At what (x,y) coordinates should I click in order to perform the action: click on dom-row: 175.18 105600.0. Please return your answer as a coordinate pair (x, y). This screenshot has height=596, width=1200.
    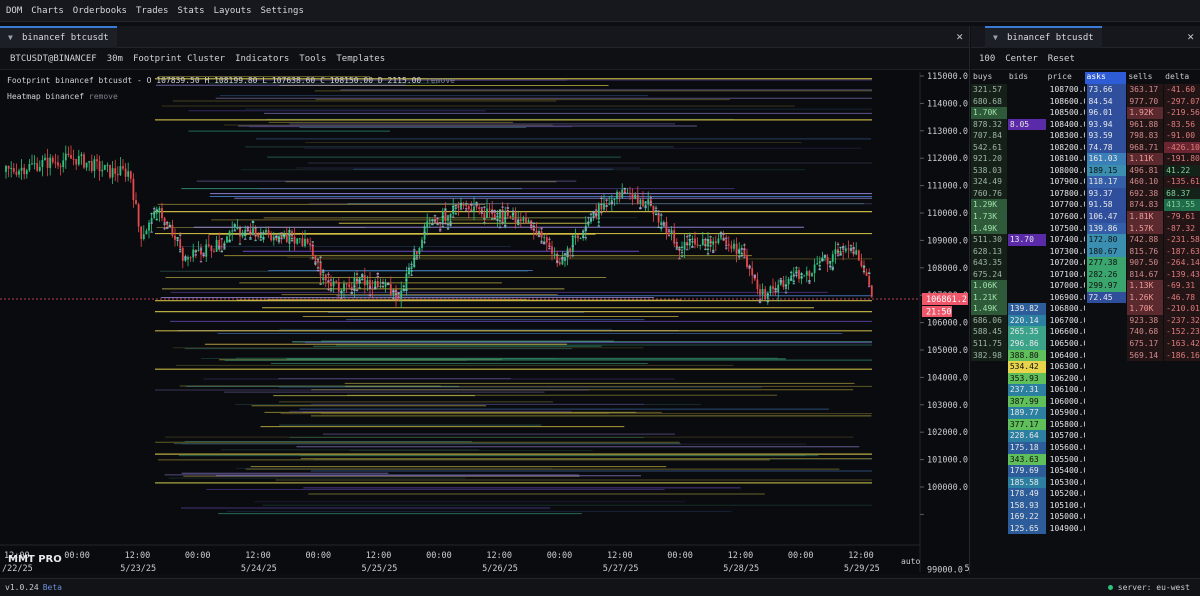
    Looking at the image, I should click on (1085, 447).